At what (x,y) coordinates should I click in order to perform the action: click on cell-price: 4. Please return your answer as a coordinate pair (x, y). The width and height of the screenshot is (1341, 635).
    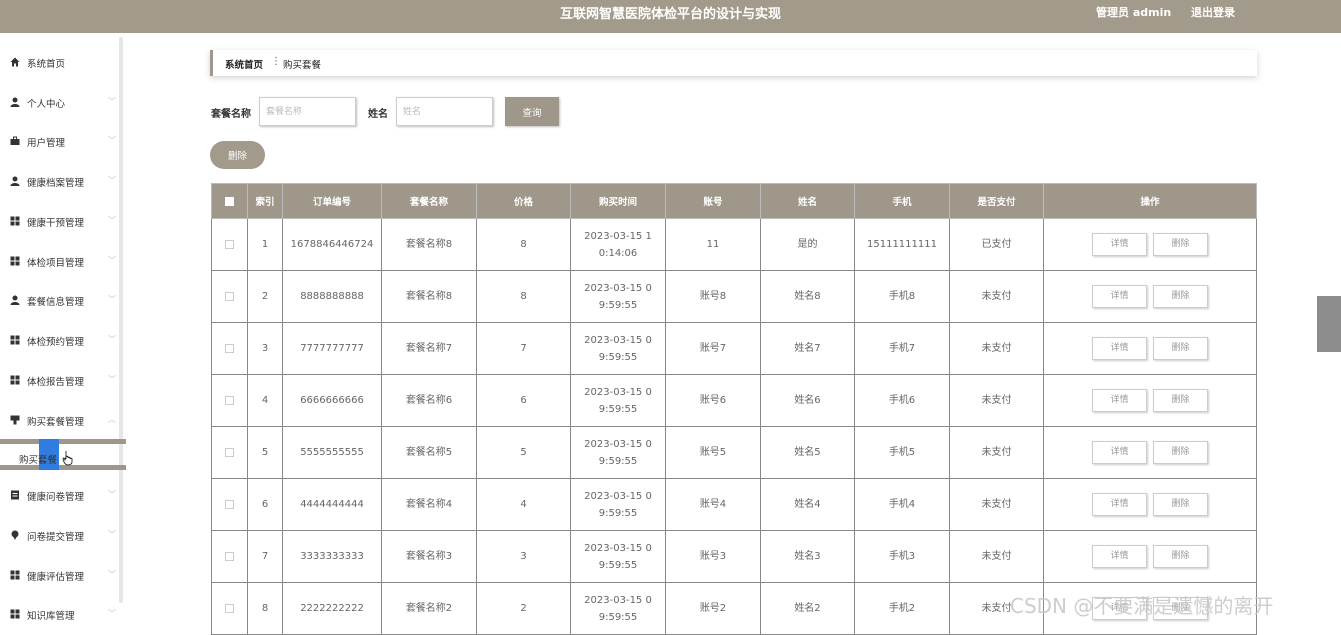
    Looking at the image, I should click on (523, 504).